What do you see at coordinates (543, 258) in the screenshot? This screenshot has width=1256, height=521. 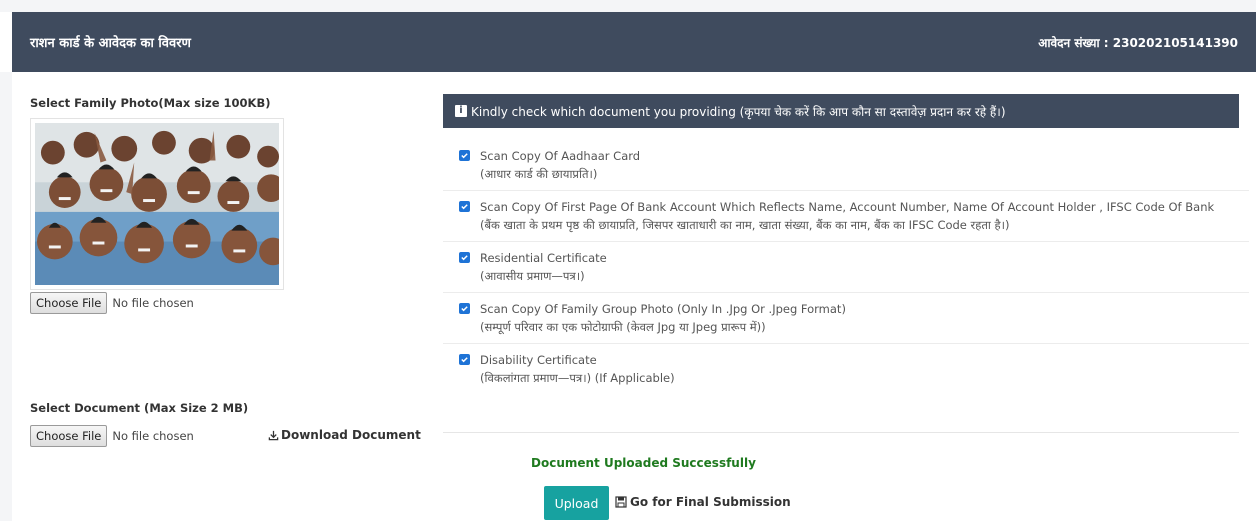 I see `doc-item-label: Residential Certificate` at bounding box center [543, 258].